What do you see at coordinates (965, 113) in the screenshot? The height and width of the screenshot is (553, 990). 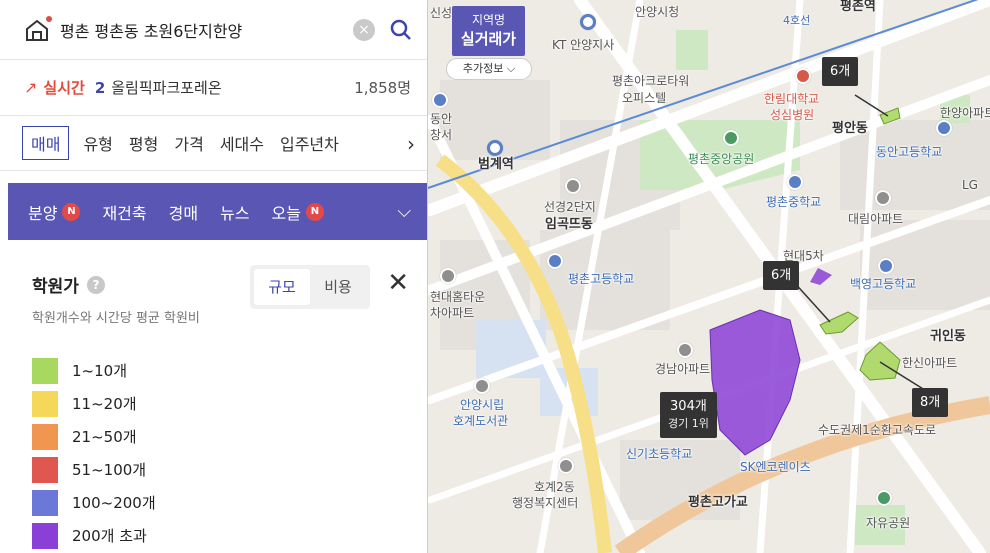 I see `map-label: 한양아파트` at bounding box center [965, 113].